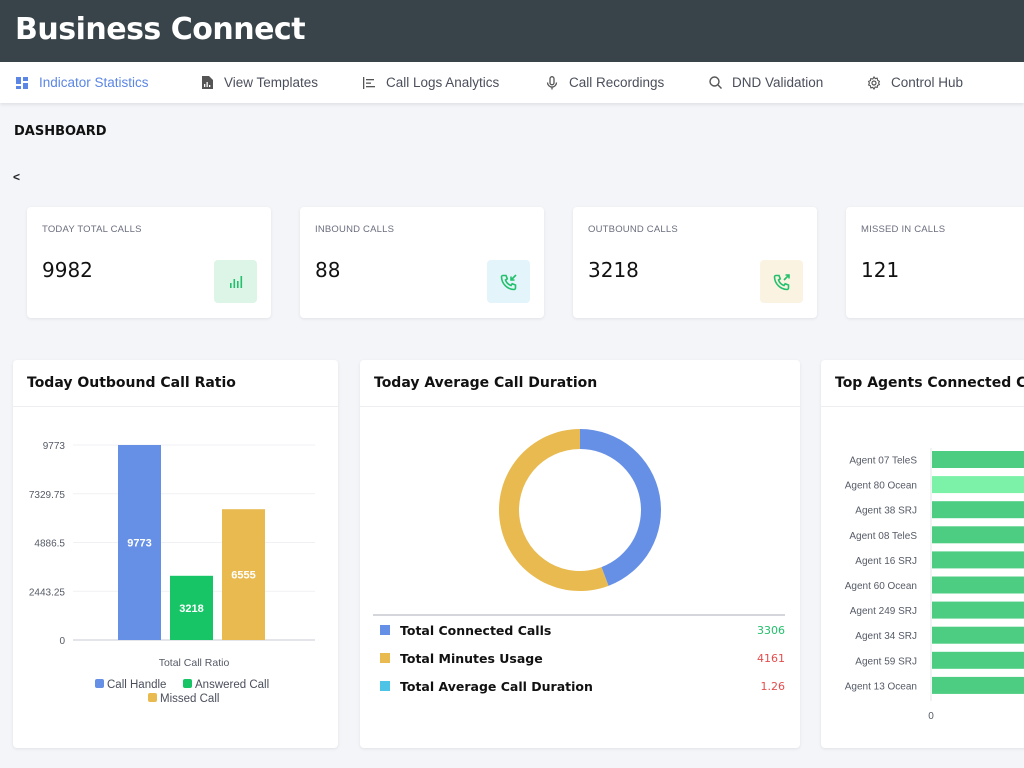 Image resolution: width=1024 pixels, height=768 pixels. What do you see at coordinates (883, 611) in the screenshot?
I see `agent-label: Agent 249 SRJ` at bounding box center [883, 611].